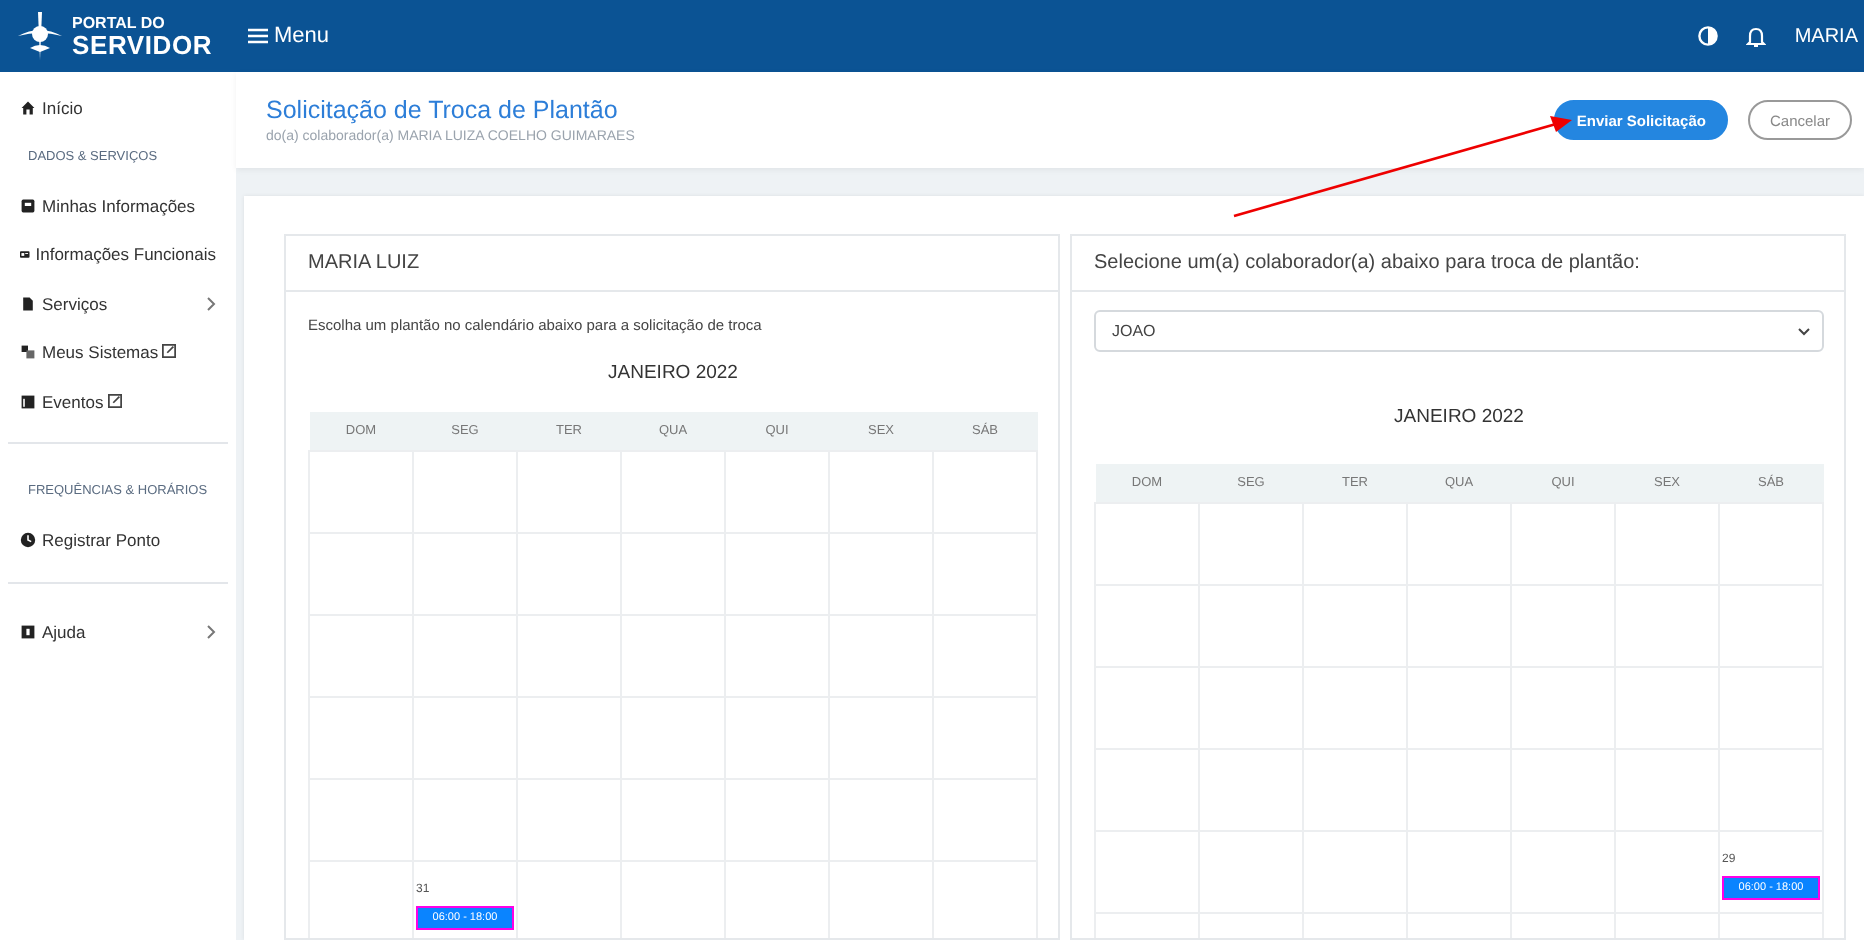  Describe the element at coordinates (142, 36) in the screenshot. I see `logo-text: PORTAL DO SERVIDOR` at that location.